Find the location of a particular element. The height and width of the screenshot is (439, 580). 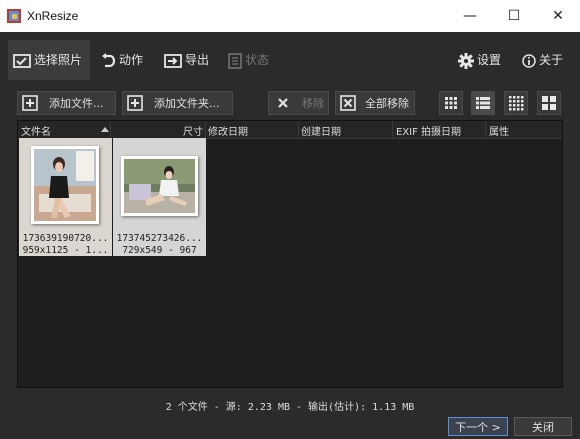

view-large-grid-button is located at coordinates (549, 103).